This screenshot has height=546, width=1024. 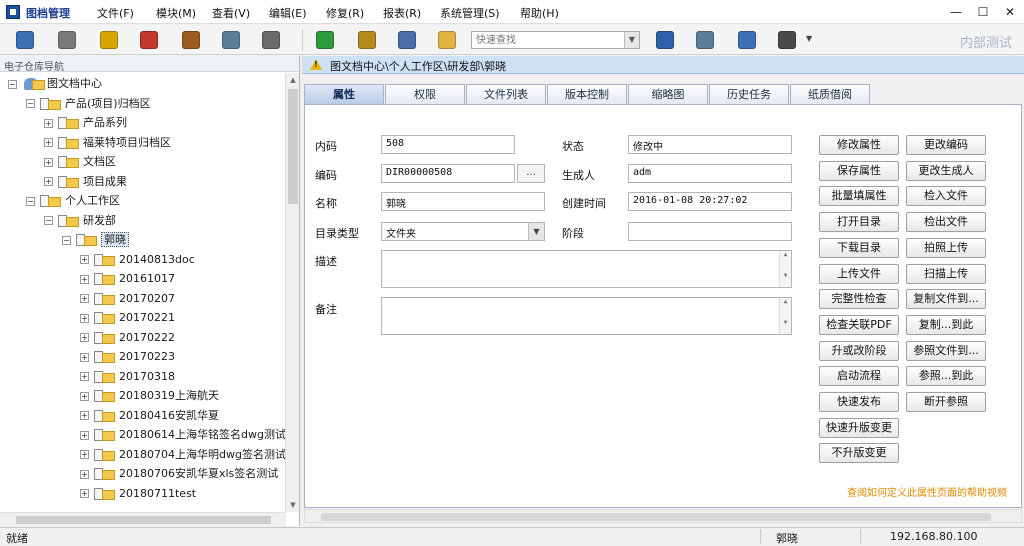 What do you see at coordinates (859, 299) in the screenshot?
I see `action-button: 完整性检查` at bounding box center [859, 299].